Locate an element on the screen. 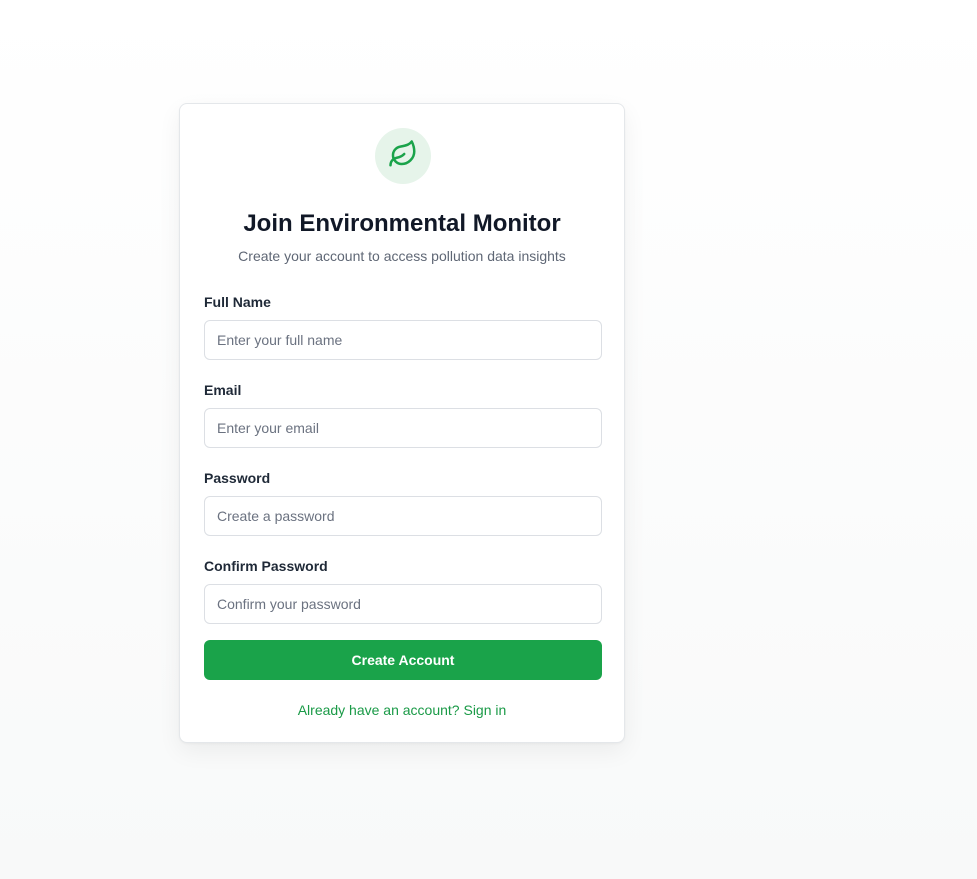  leaf-icon is located at coordinates (403, 156).